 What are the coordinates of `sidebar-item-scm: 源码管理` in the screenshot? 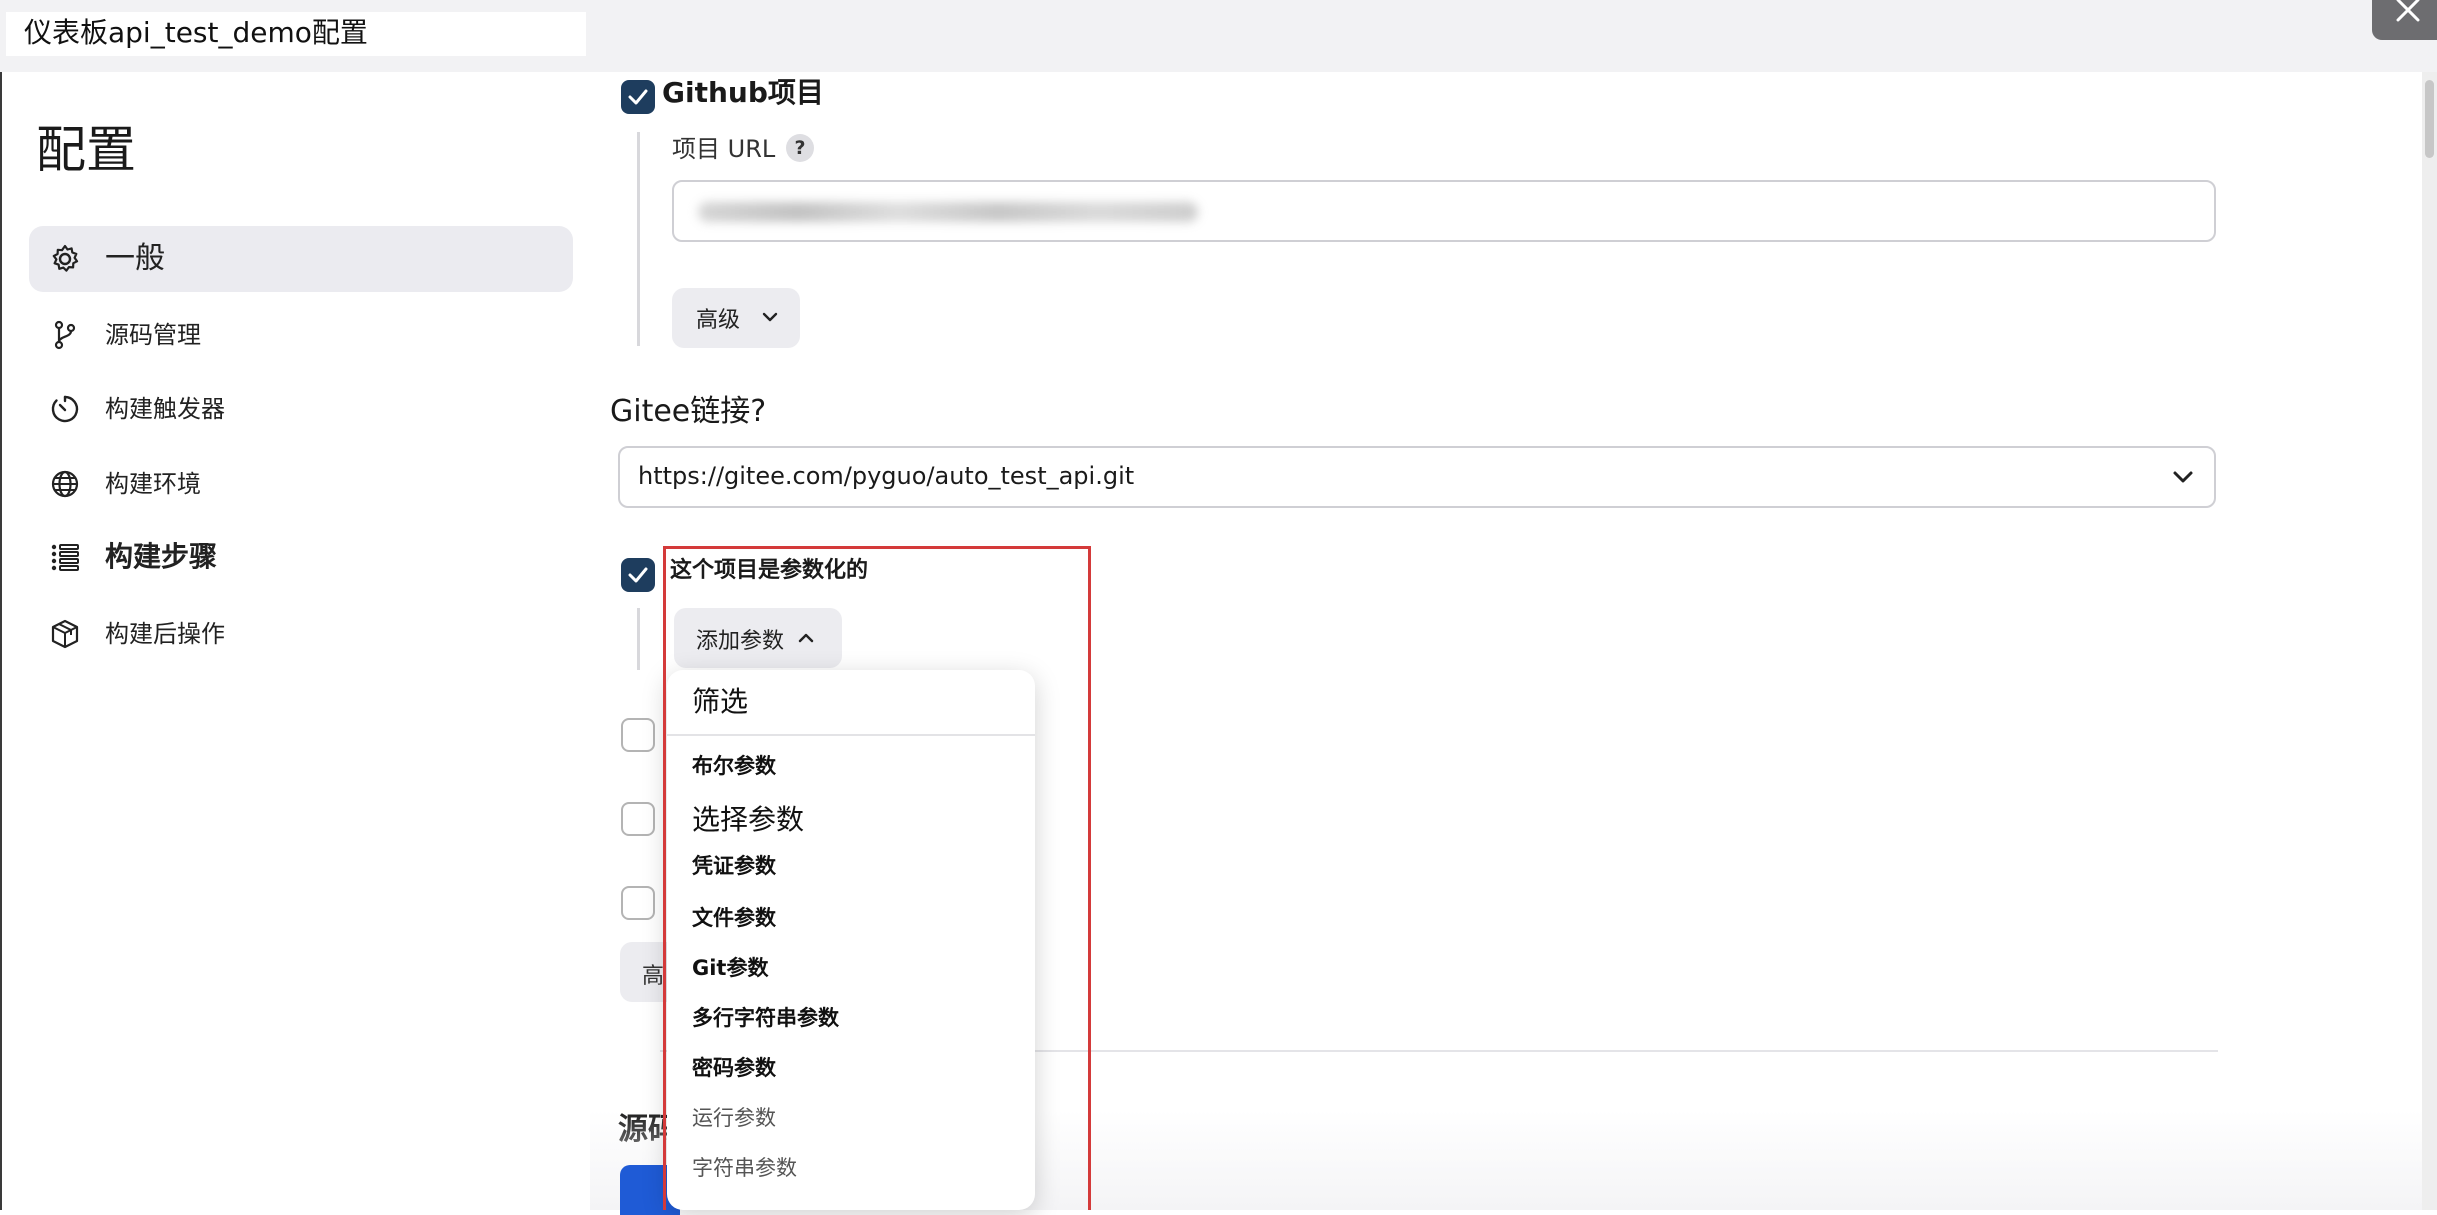 It's located at (301, 335).